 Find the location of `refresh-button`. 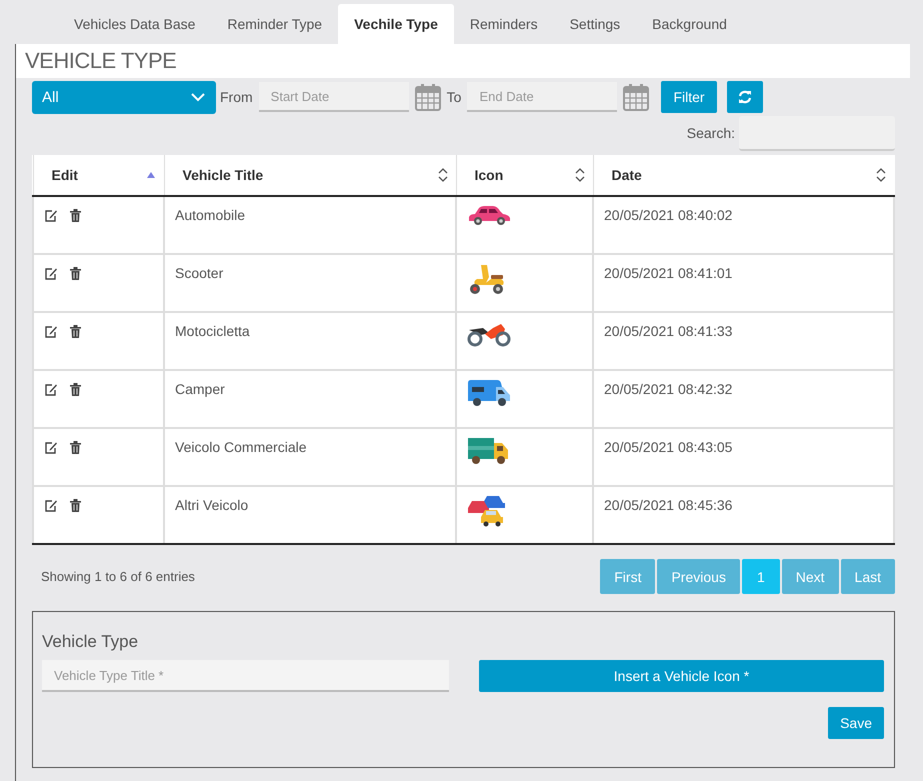

refresh-button is located at coordinates (744, 97).